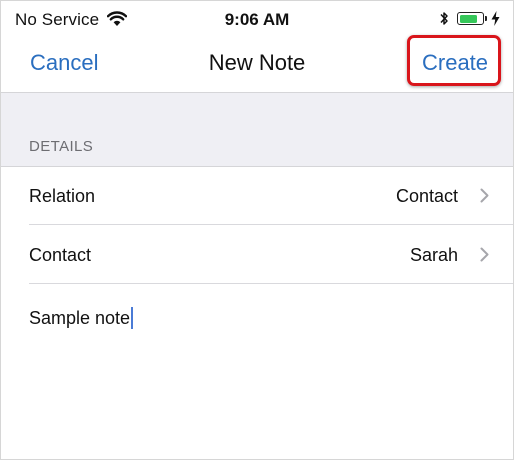 This screenshot has height=460, width=514. What do you see at coordinates (257, 64) in the screenshot?
I see `navigation-bar: Cancel New Note Create` at bounding box center [257, 64].